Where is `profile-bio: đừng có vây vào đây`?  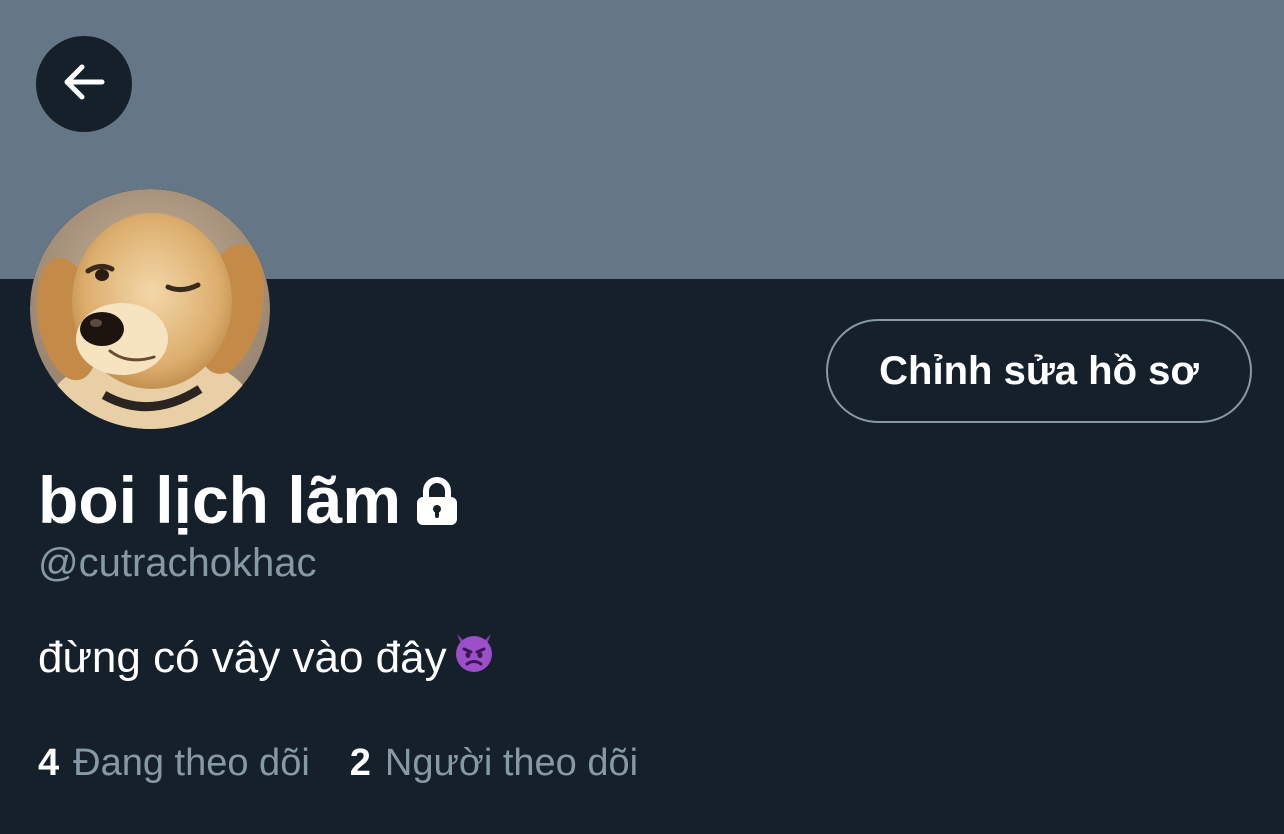
profile-bio: đừng có vây vào đây is located at coordinates (267, 658).